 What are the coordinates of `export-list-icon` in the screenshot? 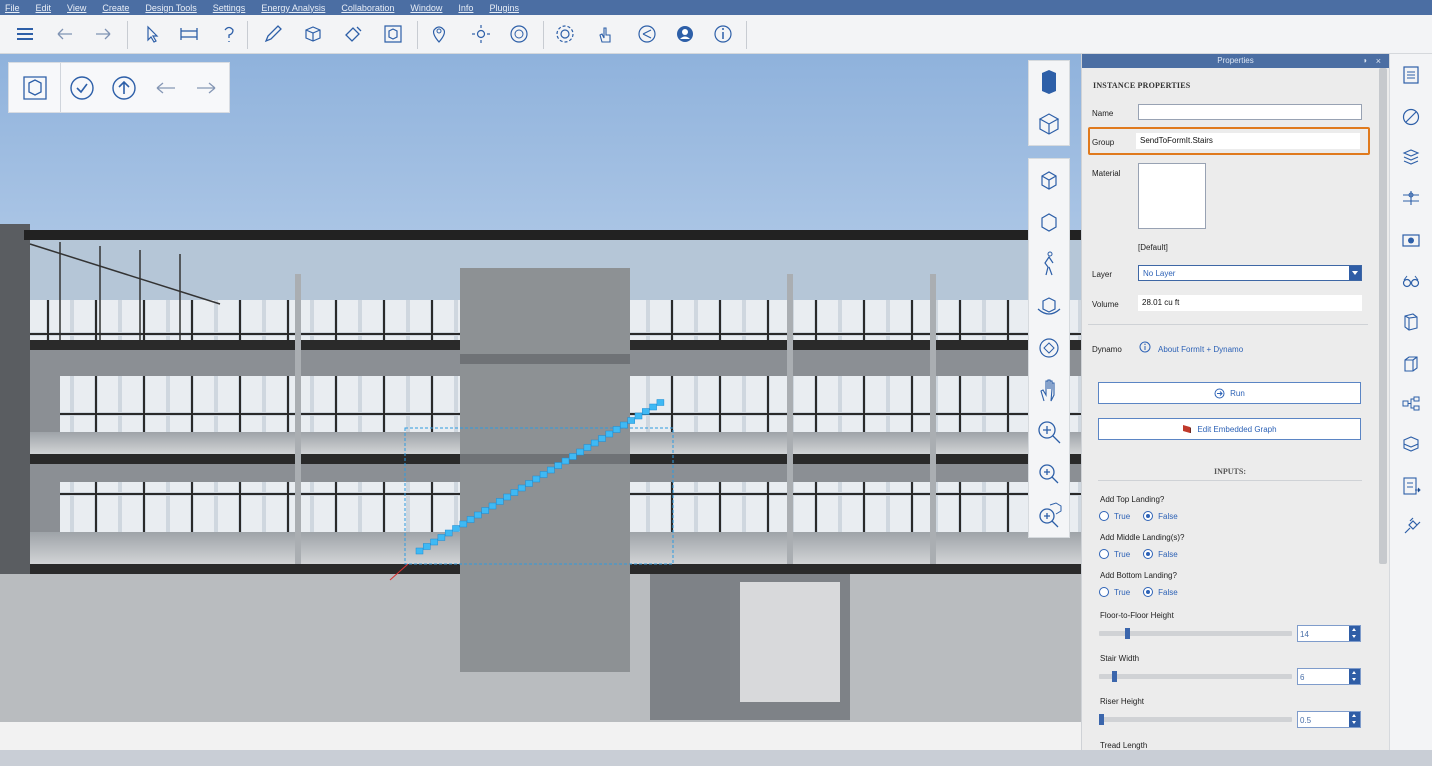 It's located at (1411, 486).